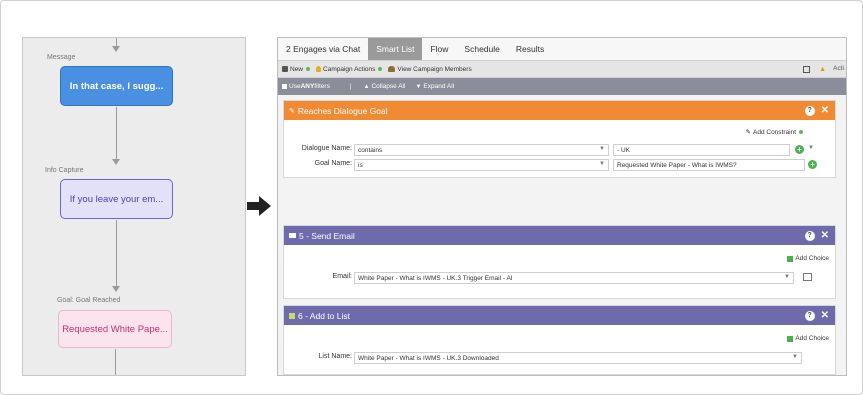  Describe the element at coordinates (324, 315) in the screenshot. I see `add-to-list-title: 6 - Add to List` at that location.